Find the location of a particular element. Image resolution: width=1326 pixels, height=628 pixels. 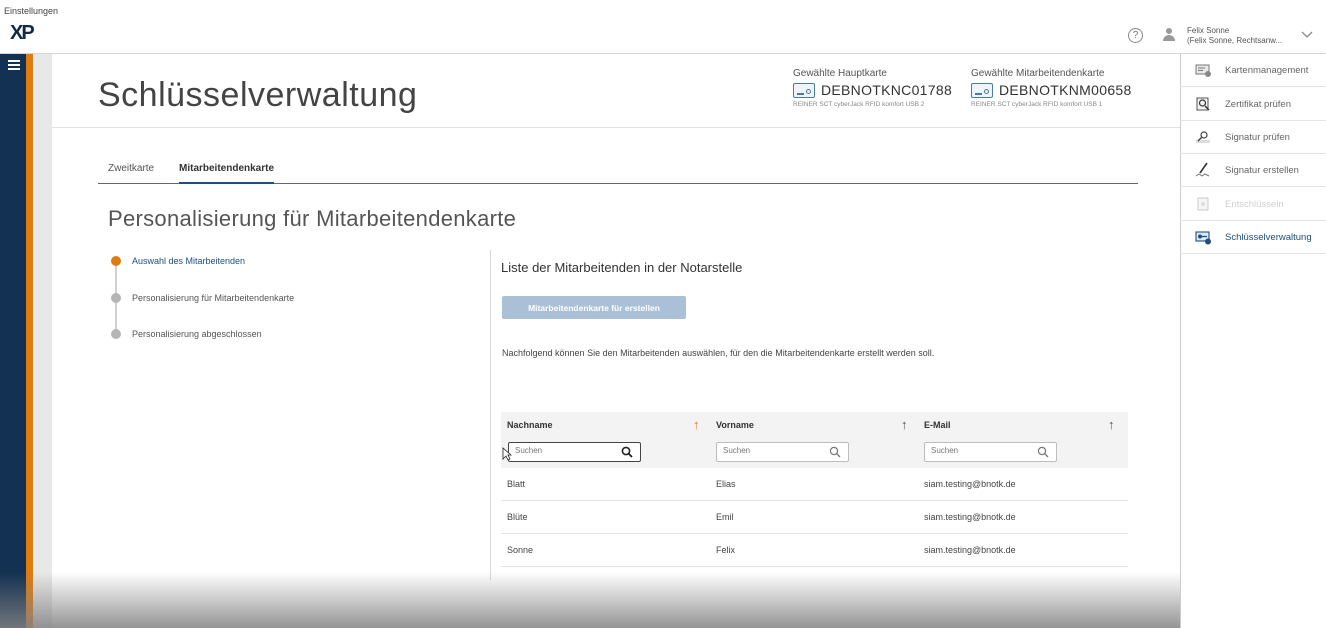

main-card-number: DEBNOTKNC01788 is located at coordinates (887, 90).